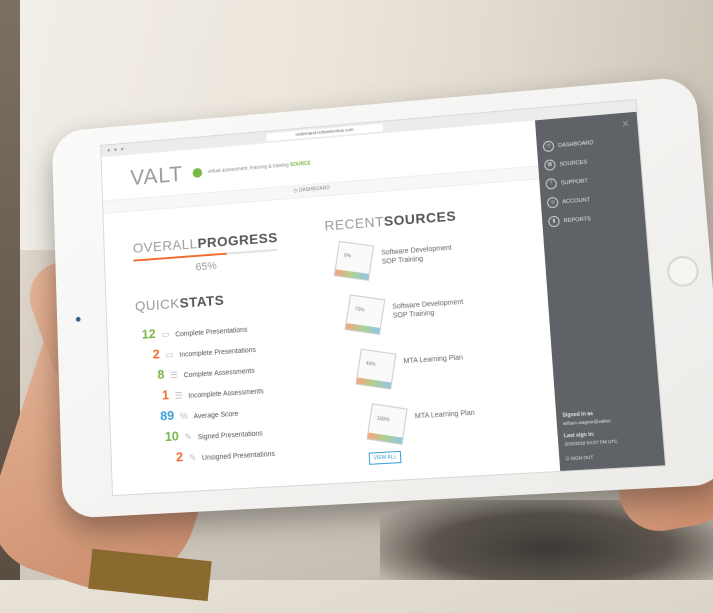 This screenshot has height=613, width=713. Describe the element at coordinates (376, 369) in the screenshot. I see `source-cube-icon: 45%` at that location.